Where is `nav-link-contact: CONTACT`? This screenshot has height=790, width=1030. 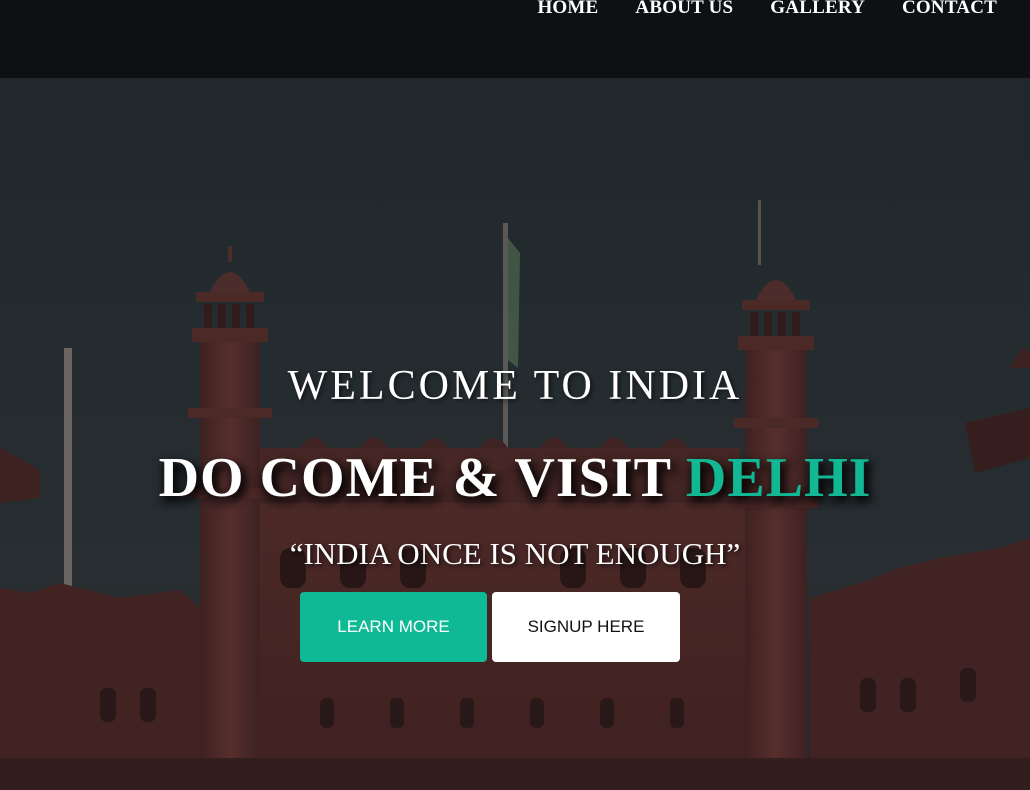 nav-link-contact: CONTACT is located at coordinates (949, 9).